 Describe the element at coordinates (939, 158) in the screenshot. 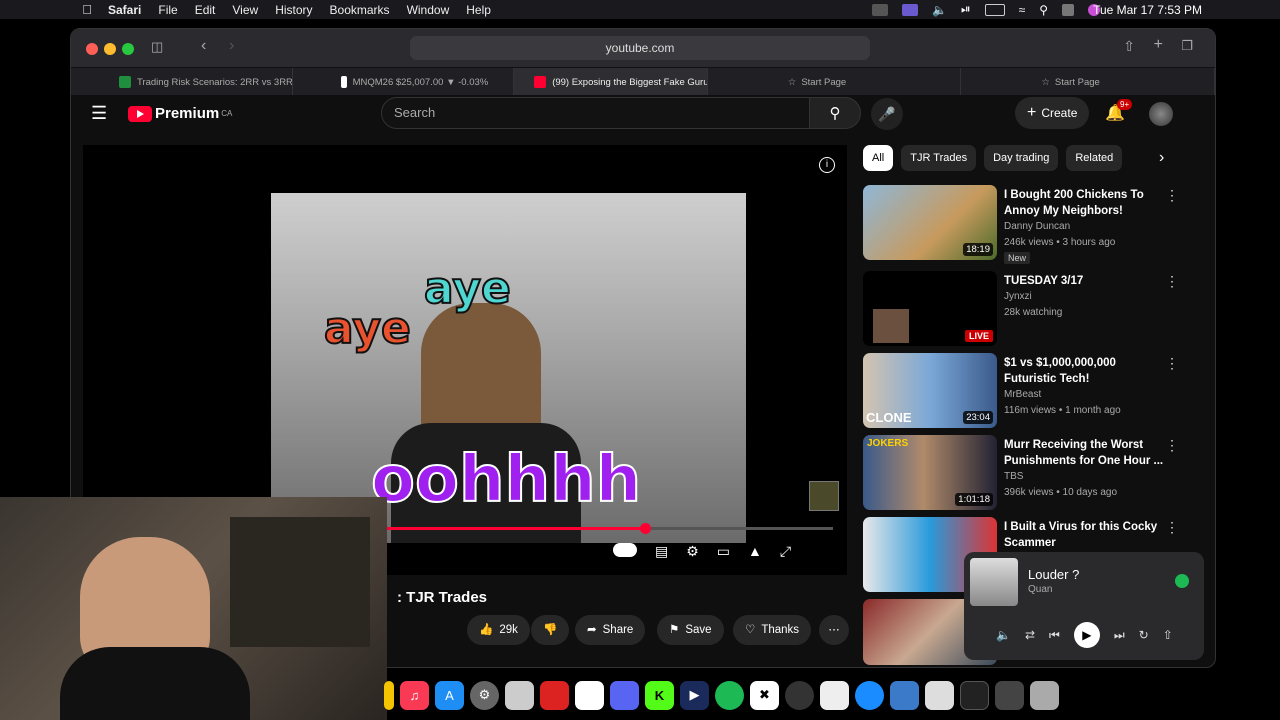

I see `chip-tjr-trades: TJR Trades` at that location.